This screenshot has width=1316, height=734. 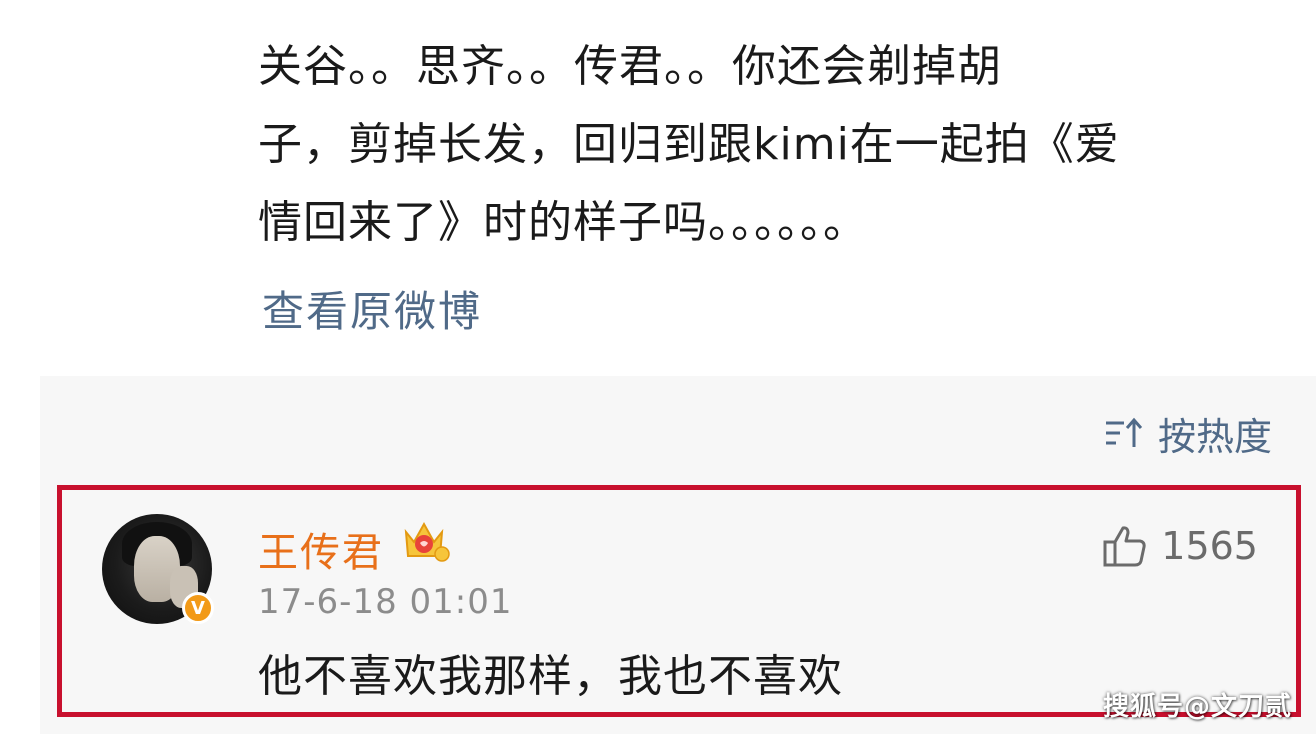 I want to click on like-button: 1565, so click(x=1179, y=546).